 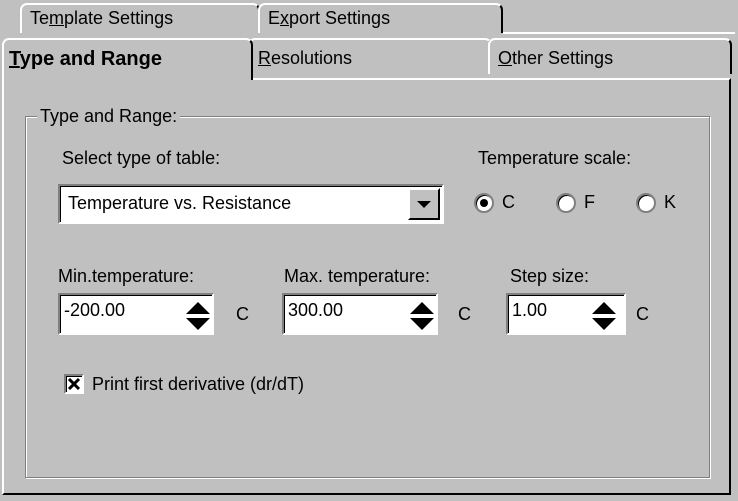 I want to click on tab-type-and-range-label: Type and Range, so click(x=85, y=59).